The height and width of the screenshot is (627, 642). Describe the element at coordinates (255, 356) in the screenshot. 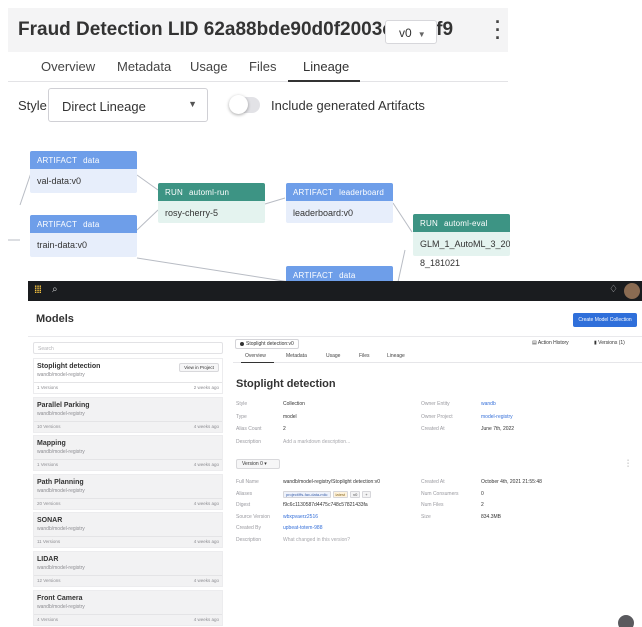

I see `tab-overview: Overview` at that location.